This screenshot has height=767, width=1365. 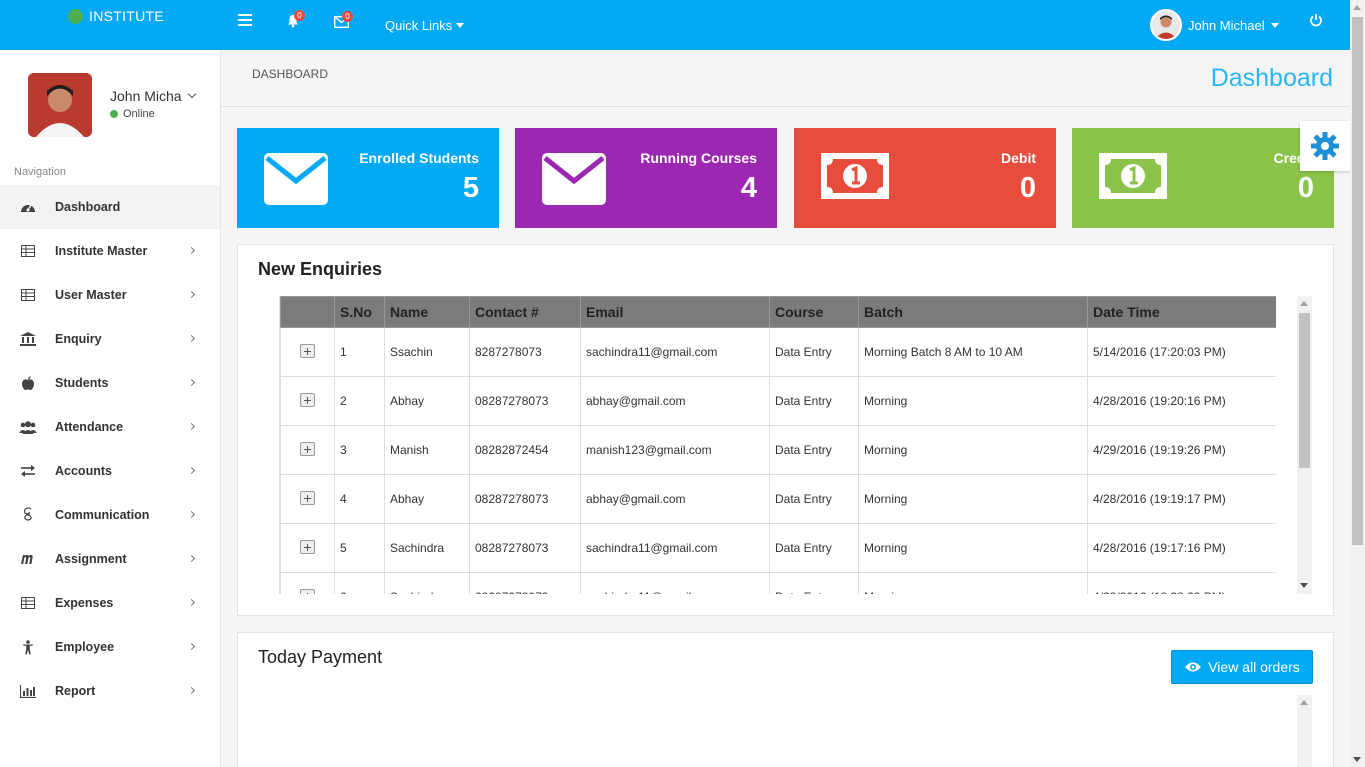 I want to click on column-header: S.No, so click(x=359, y=312).